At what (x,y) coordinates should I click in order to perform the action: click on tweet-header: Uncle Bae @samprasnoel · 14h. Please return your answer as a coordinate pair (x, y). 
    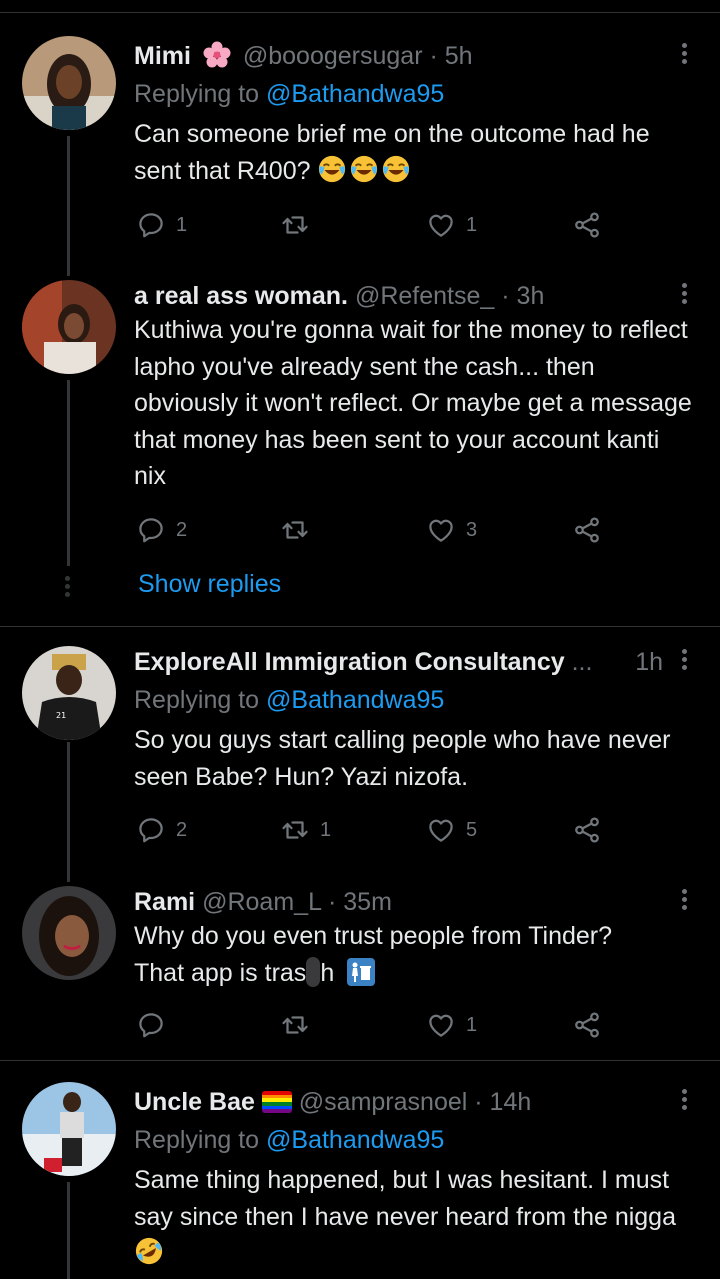
    Looking at the image, I should click on (333, 1102).